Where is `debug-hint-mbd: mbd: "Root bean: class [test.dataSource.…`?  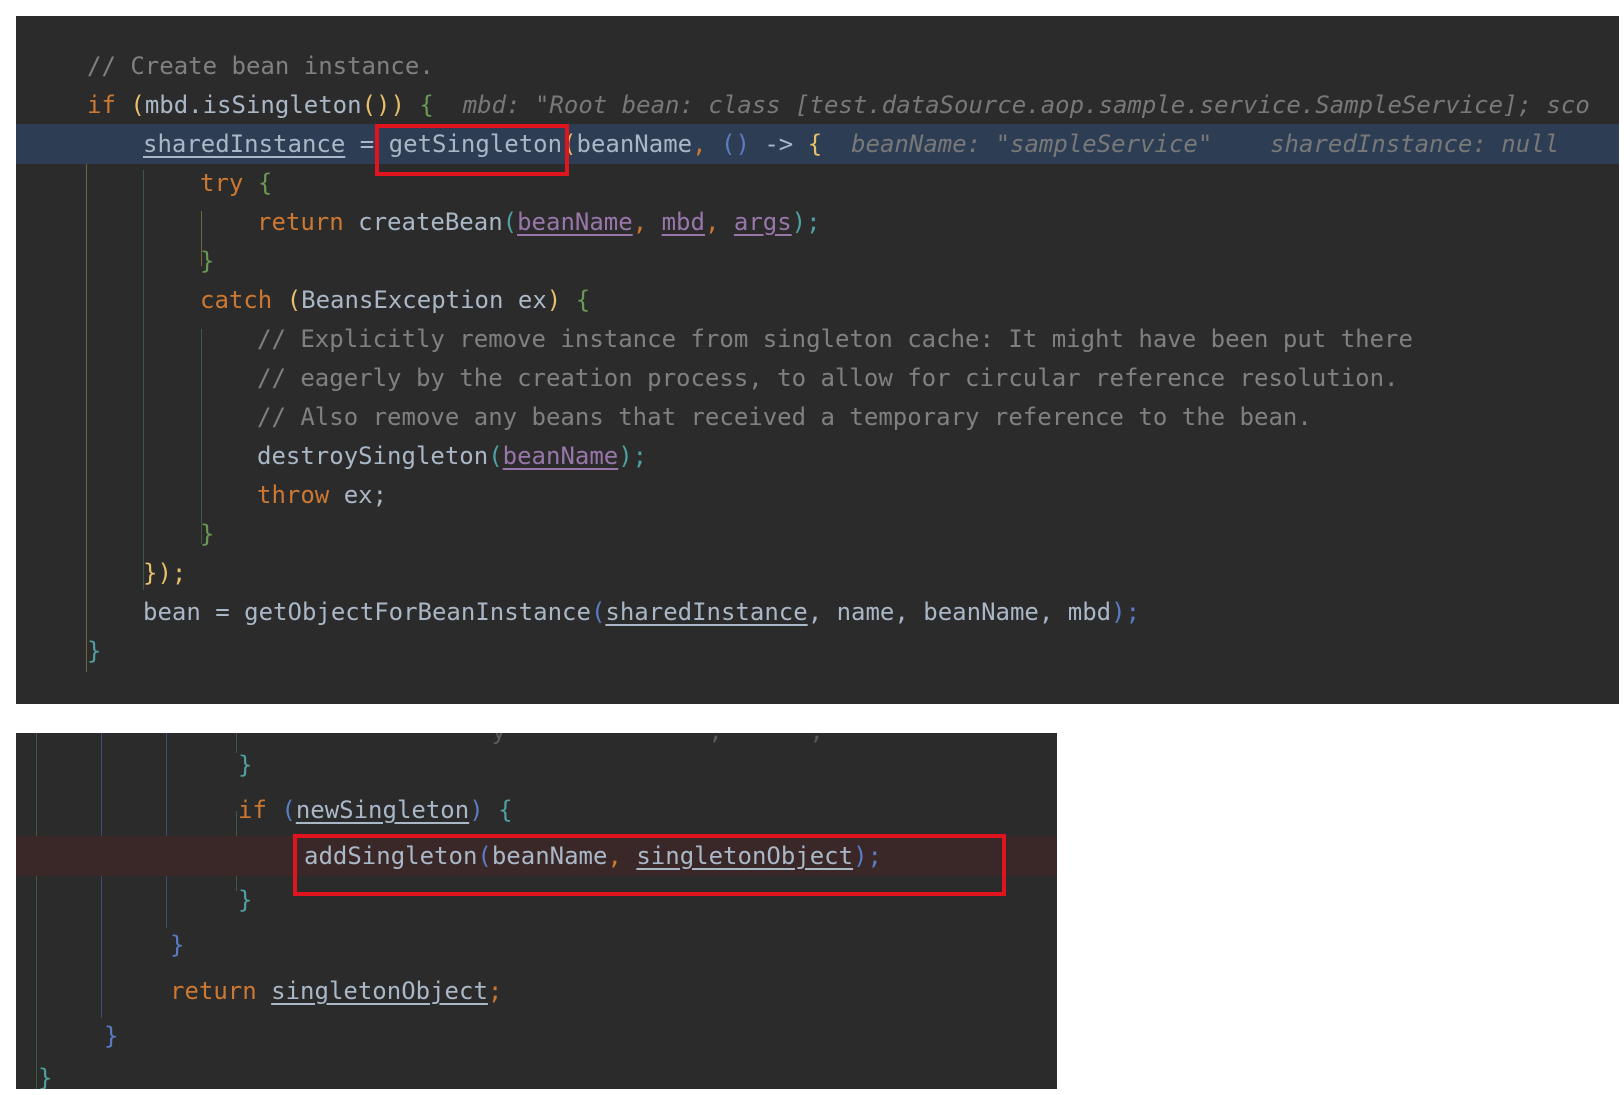 debug-hint-mbd: mbd: "Root bean: class [test.dataSource.… is located at coordinates (1026, 105).